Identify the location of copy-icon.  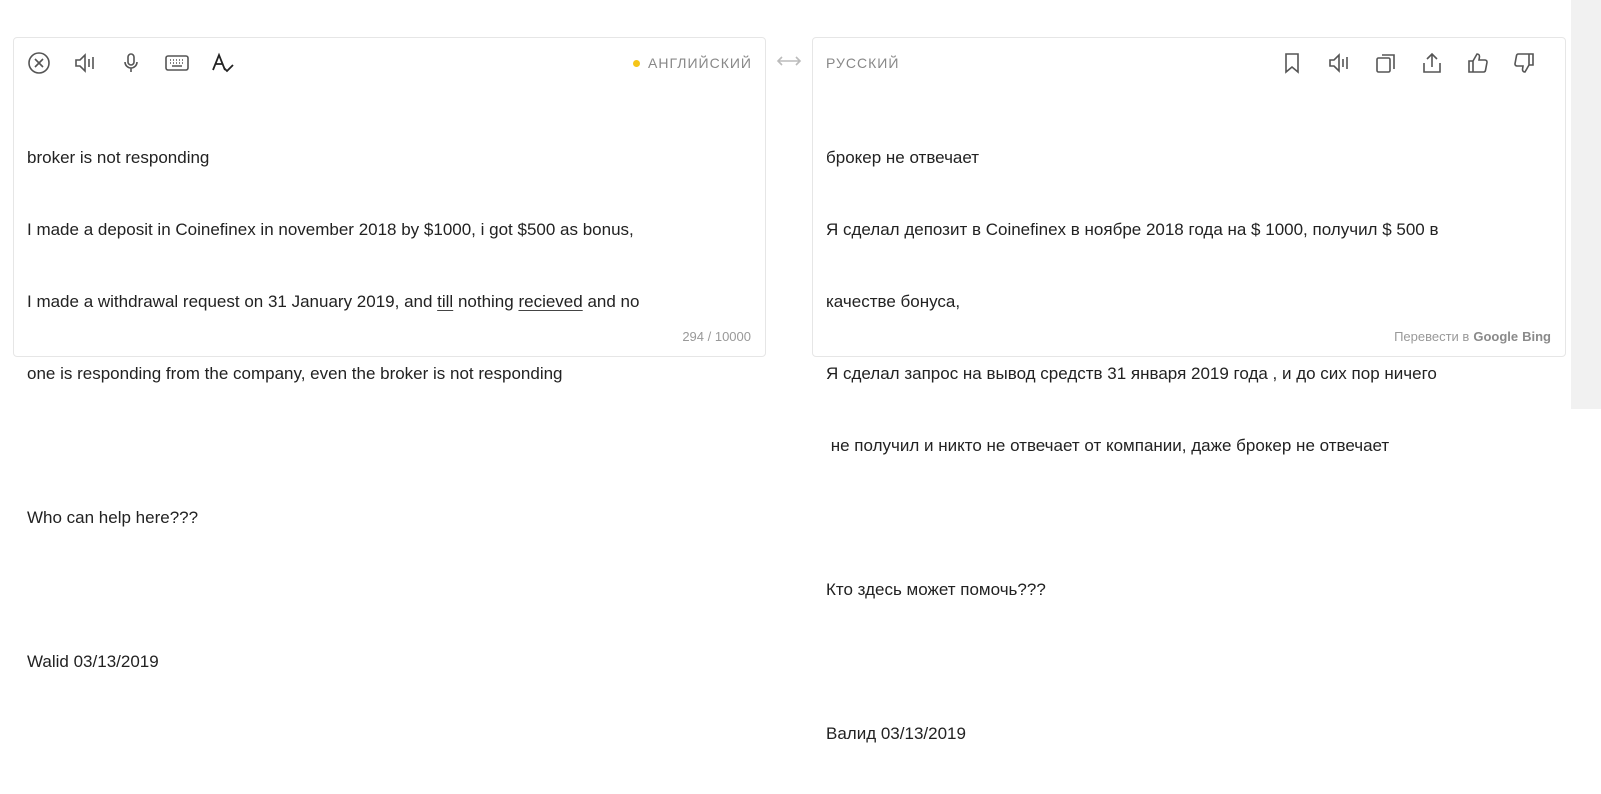
(1385, 63).